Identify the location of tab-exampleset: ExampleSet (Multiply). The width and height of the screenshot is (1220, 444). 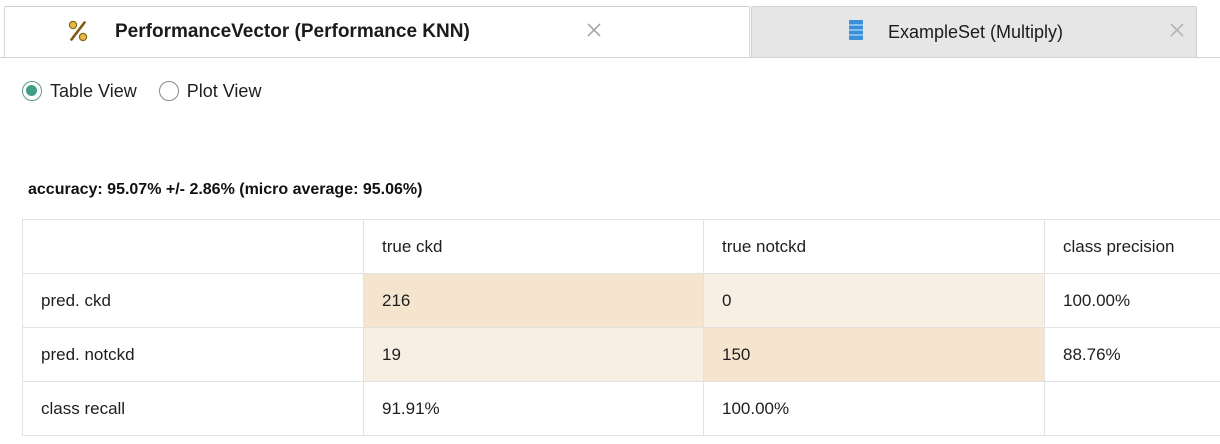
(974, 32).